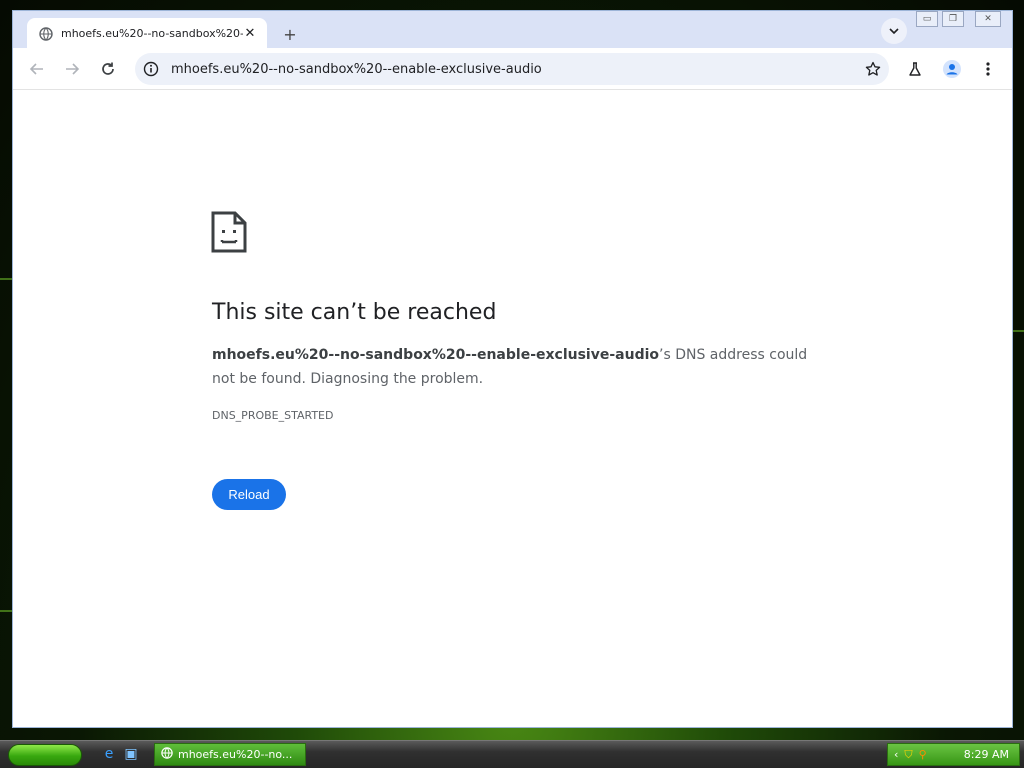 The height and width of the screenshot is (768, 1024). I want to click on shield-icon: ⛉, so click(908, 755).